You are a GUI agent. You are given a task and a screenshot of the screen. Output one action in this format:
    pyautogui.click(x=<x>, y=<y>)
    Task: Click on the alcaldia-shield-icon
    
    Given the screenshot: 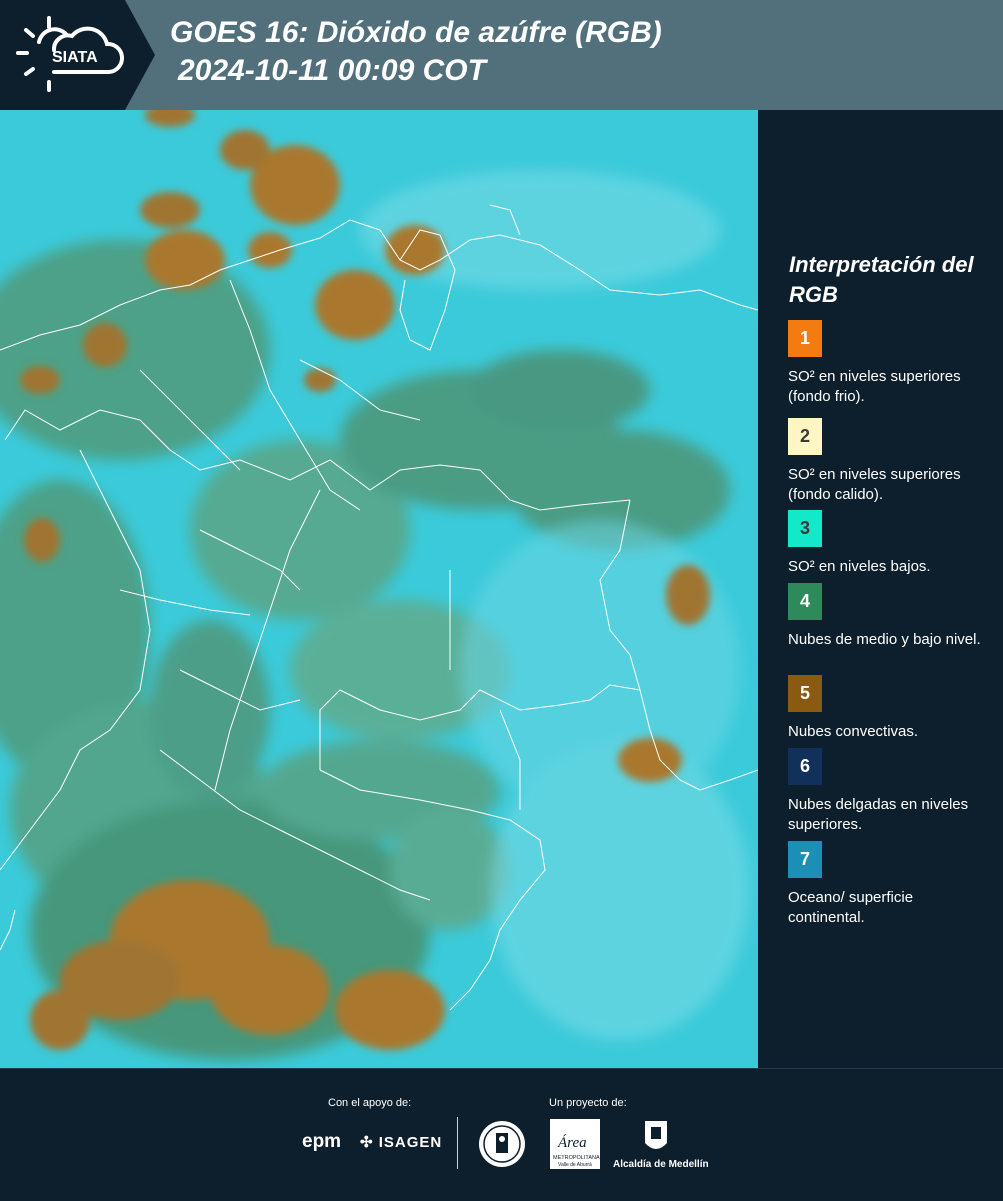 What is the action you would take?
    pyautogui.click(x=656, y=1135)
    